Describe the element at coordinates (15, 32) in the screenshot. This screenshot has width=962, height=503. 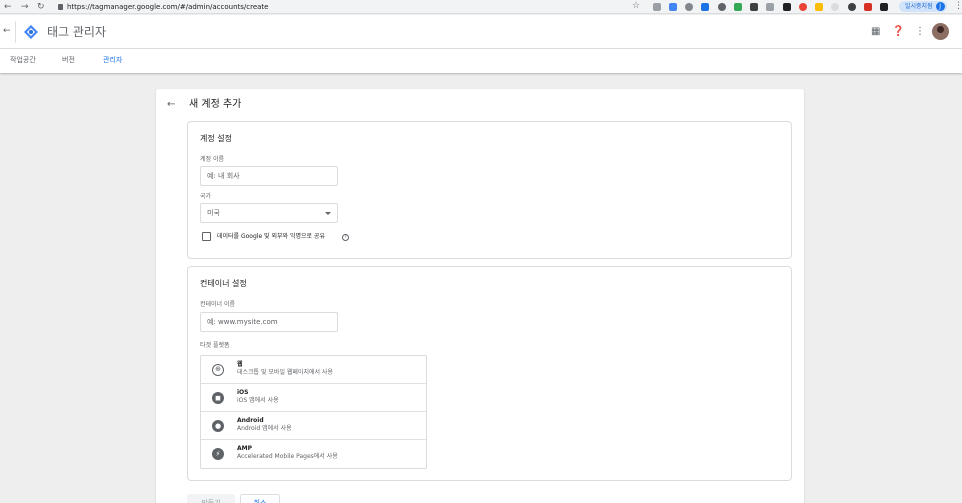
I see `header-divider` at that location.